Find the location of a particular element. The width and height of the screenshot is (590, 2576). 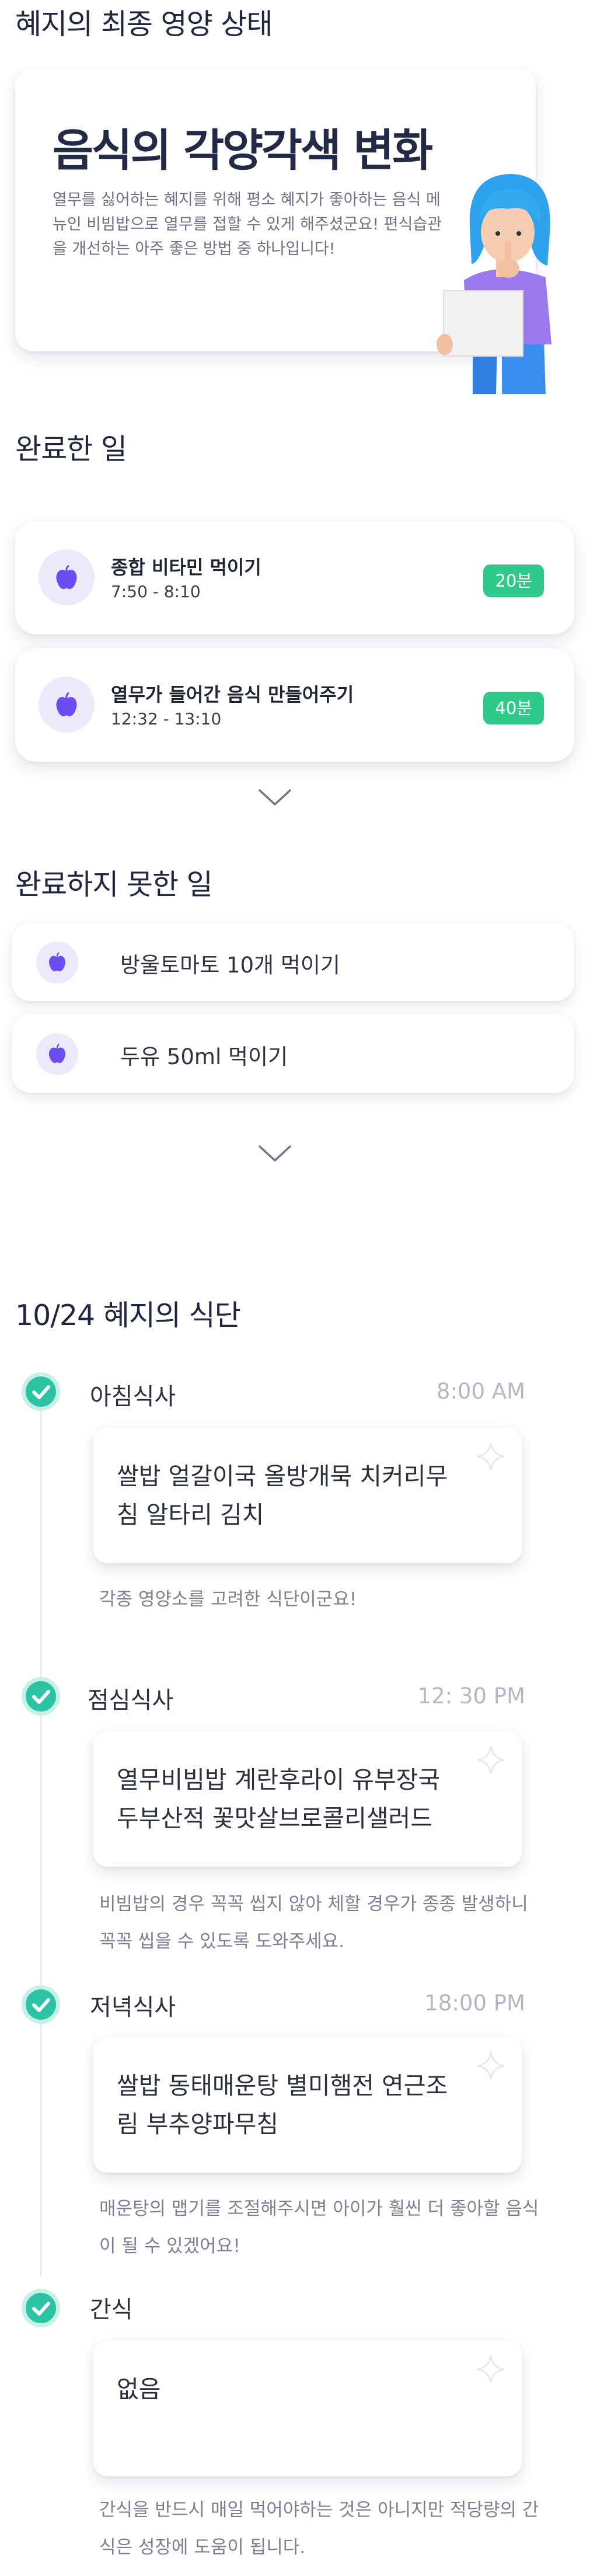

done-section-title: 완료한 일 is located at coordinates (71, 450).